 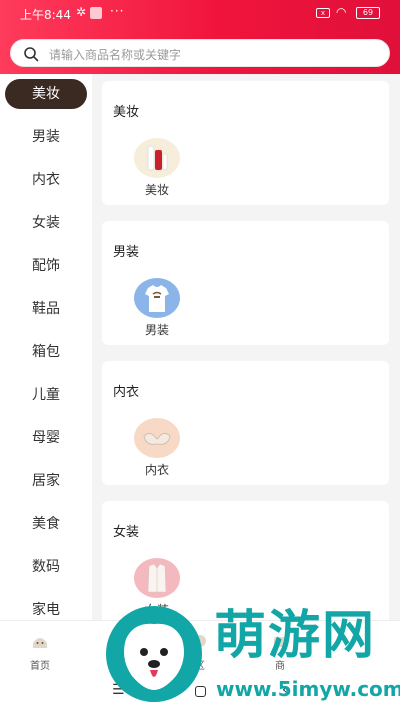 I want to click on sidebar-item-menswear: 男装, so click(x=46, y=137).